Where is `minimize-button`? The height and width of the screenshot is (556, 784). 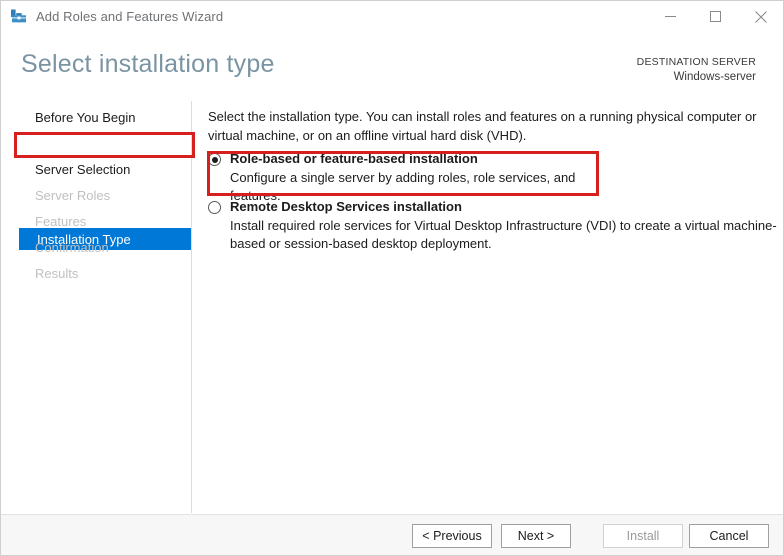
minimize-button is located at coordinates (670, 16).